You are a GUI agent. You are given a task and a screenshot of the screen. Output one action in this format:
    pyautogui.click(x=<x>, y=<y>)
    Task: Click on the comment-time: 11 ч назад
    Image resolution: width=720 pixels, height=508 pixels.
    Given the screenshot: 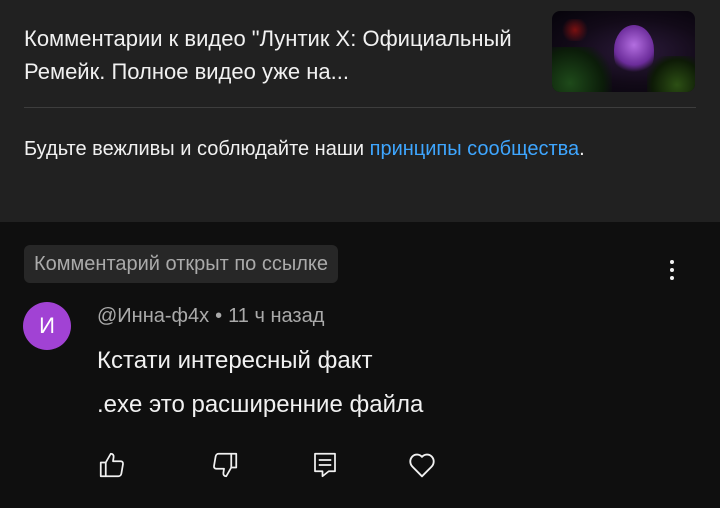 What is the action you would take?
    pyautogui.click(x=276, y=316)
    